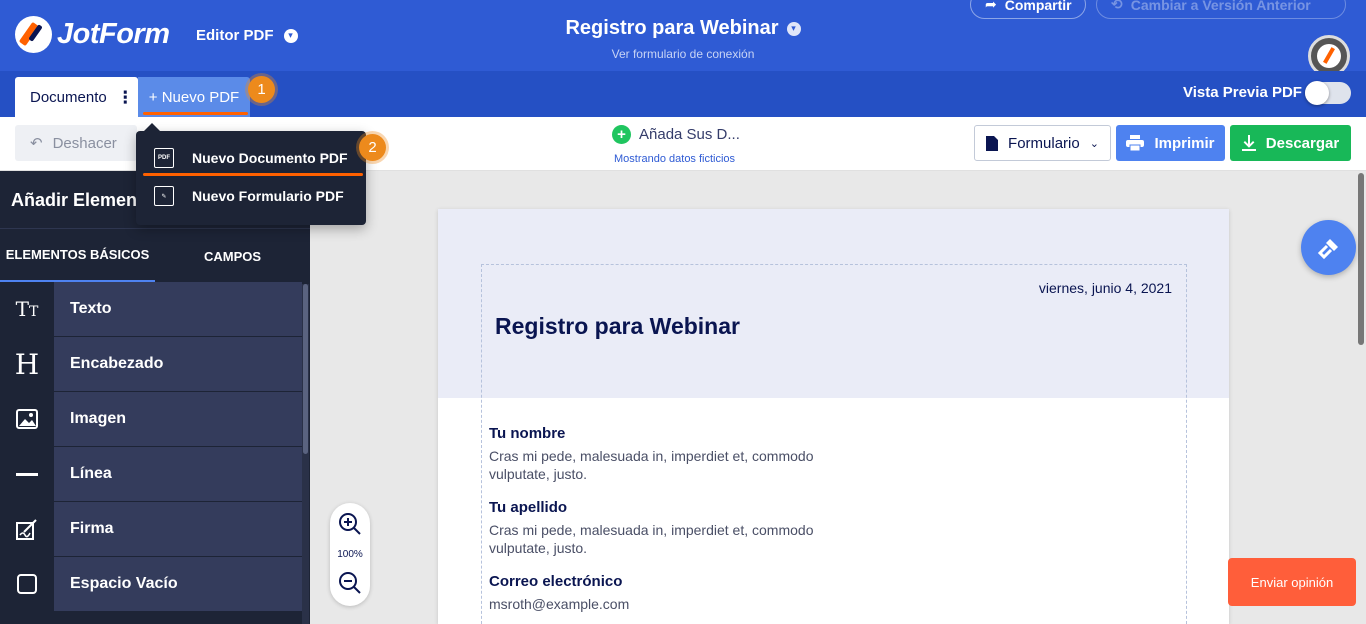 This screenshot has width=1366, height=624. I want to click on text-icon: TT, so click(27, 309).